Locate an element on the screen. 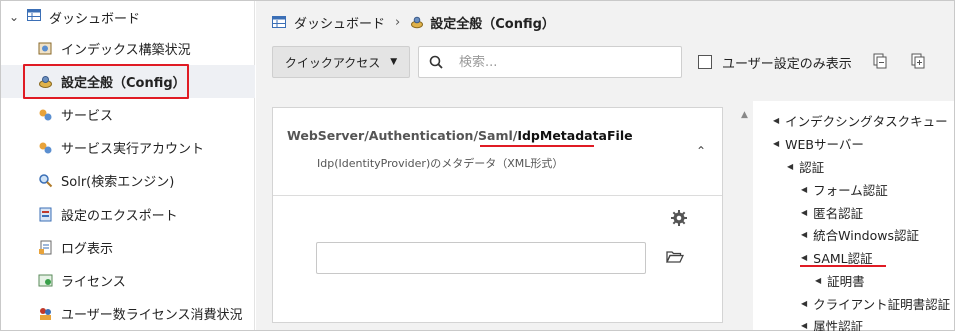 The width and height of the screenshot is (955, 331). sidebar-item-export: 設定のエクスポート is located at coordinates (128, 214).